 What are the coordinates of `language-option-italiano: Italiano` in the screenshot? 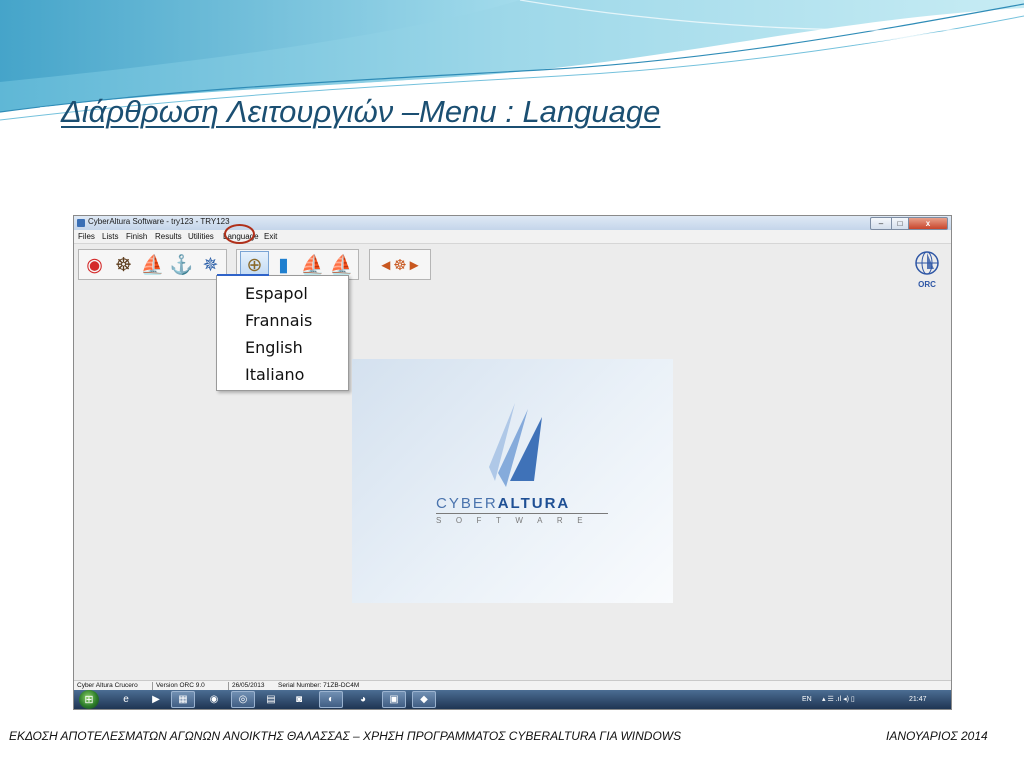 It's located at (274, 374).